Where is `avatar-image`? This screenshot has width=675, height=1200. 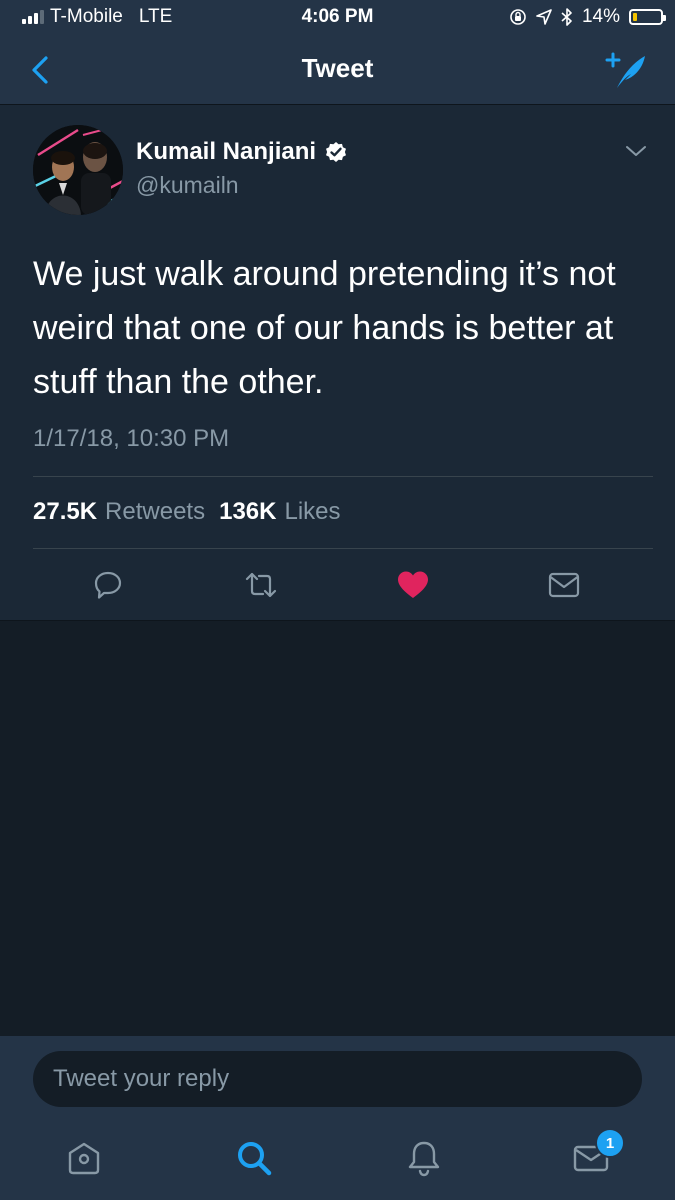 avatar-image is located at coordinates (78, 170).